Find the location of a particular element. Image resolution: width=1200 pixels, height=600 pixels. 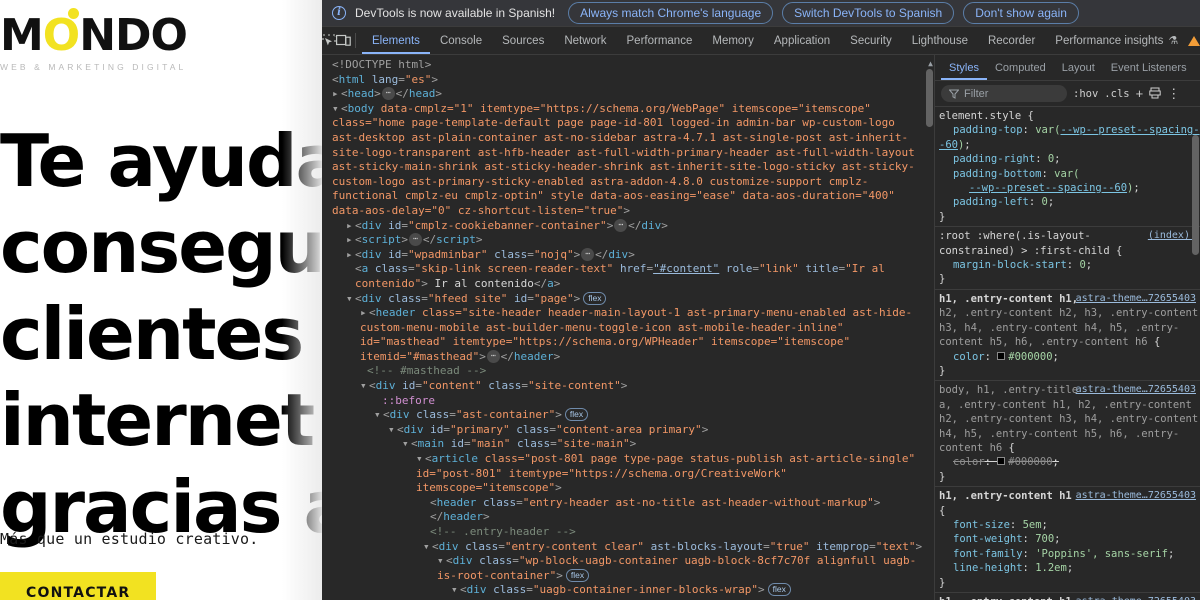

css-var-link: --wp--preset--spacing--60 is located at coordinates (1048, 188).